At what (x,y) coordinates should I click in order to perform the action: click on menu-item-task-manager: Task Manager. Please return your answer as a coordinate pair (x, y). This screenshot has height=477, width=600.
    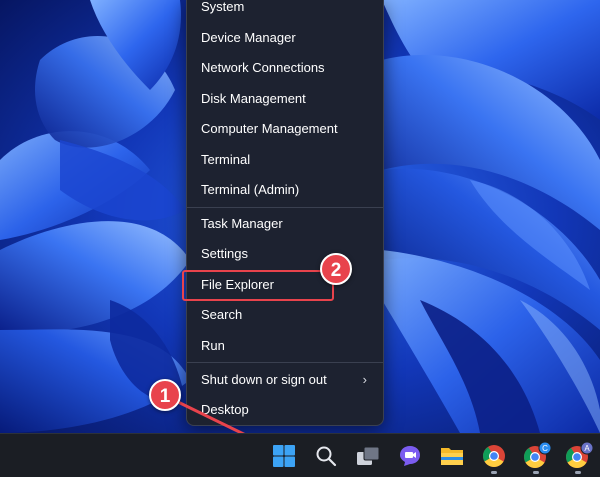
    Looking at the image, I should click on (285, 224).